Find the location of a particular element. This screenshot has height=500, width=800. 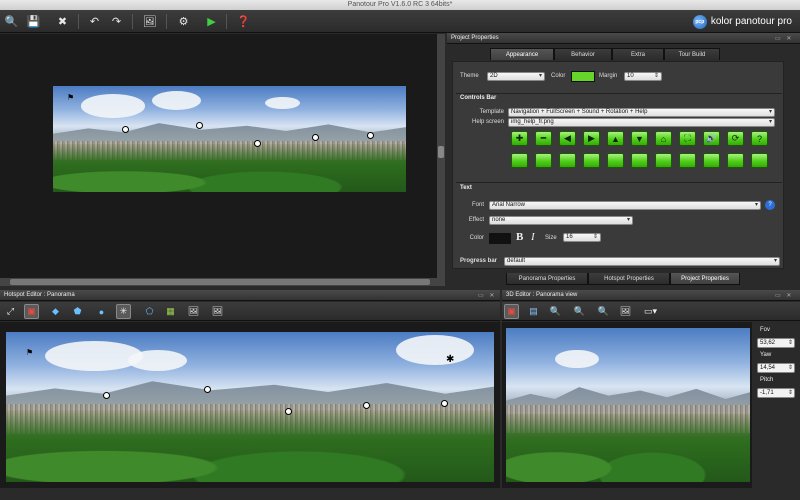

help-icon: ❓ is located at coordinates (243, 21).